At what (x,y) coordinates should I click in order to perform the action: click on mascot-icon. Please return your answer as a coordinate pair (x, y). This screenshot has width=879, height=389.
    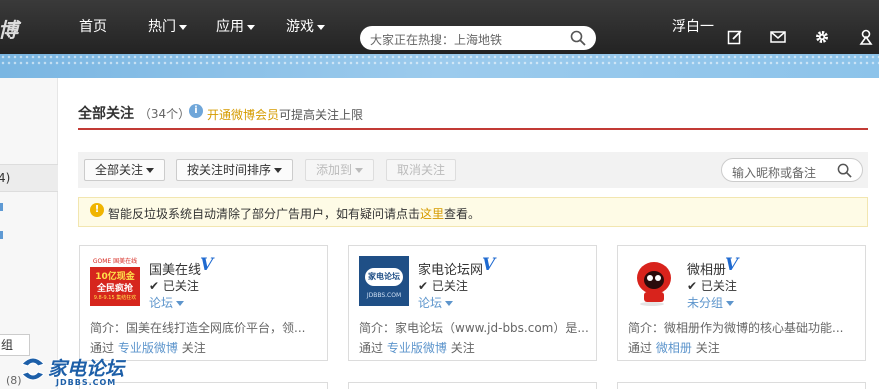
    Looking at the image, I should click on (653, 281).